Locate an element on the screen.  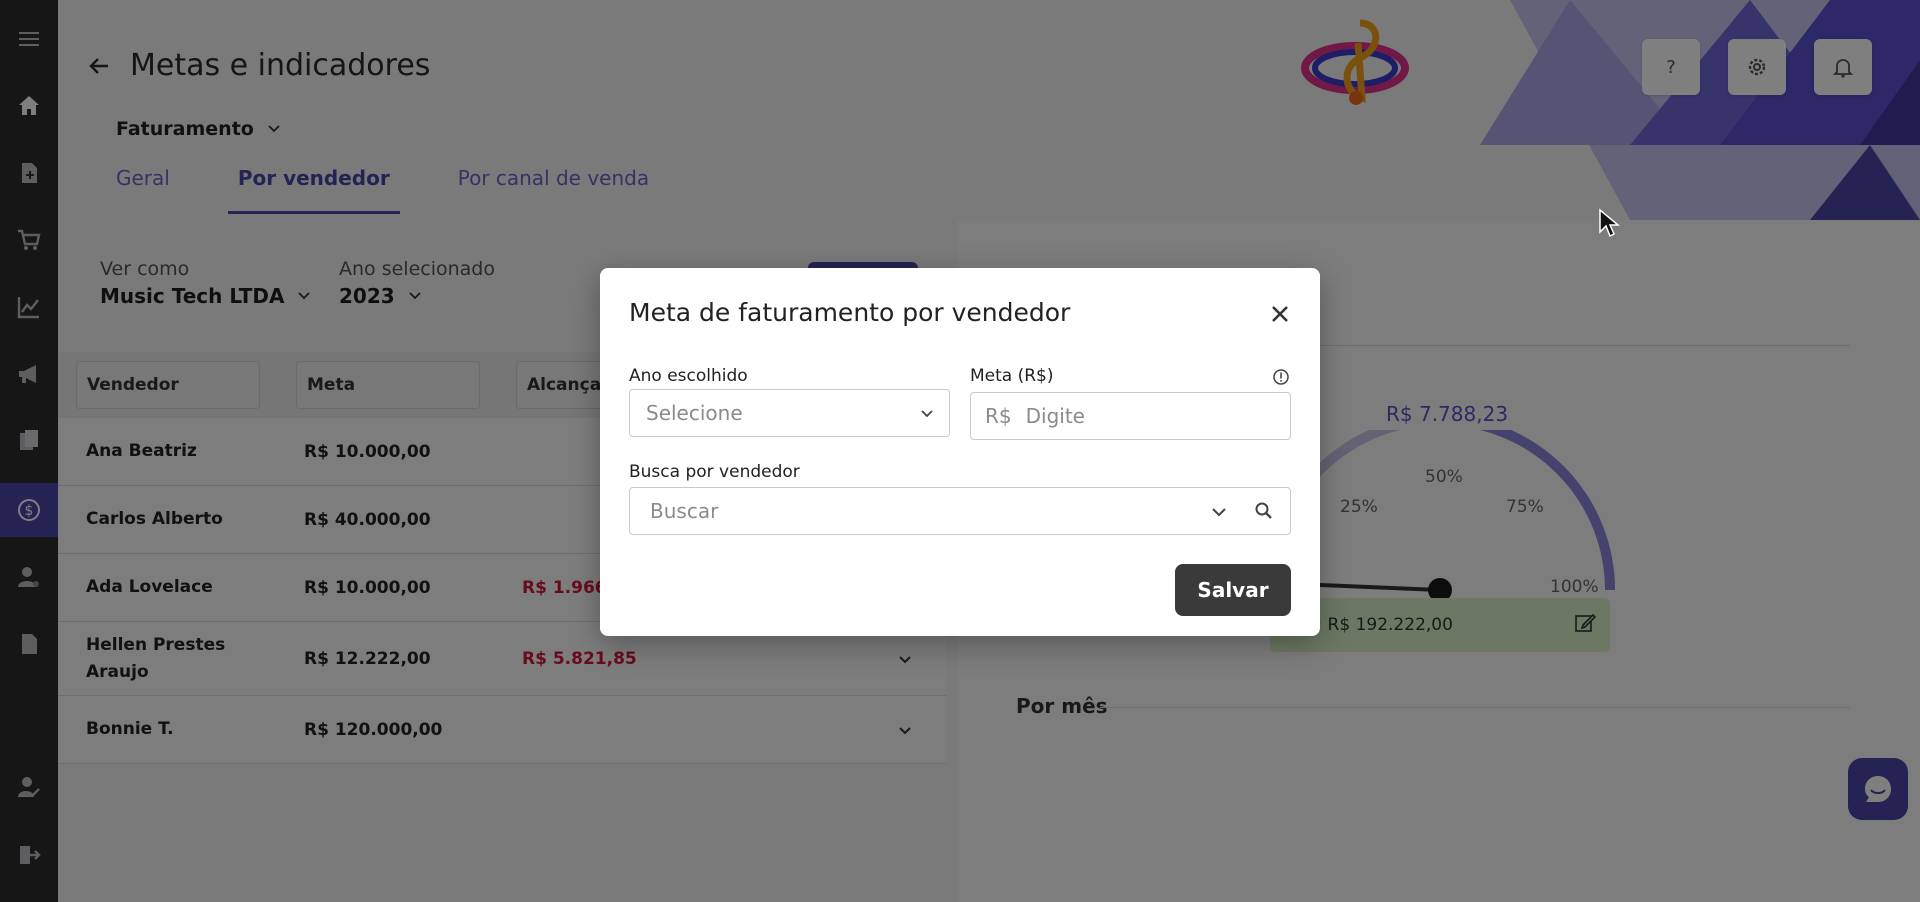
search-icon is located at coordinates (1264, 511).